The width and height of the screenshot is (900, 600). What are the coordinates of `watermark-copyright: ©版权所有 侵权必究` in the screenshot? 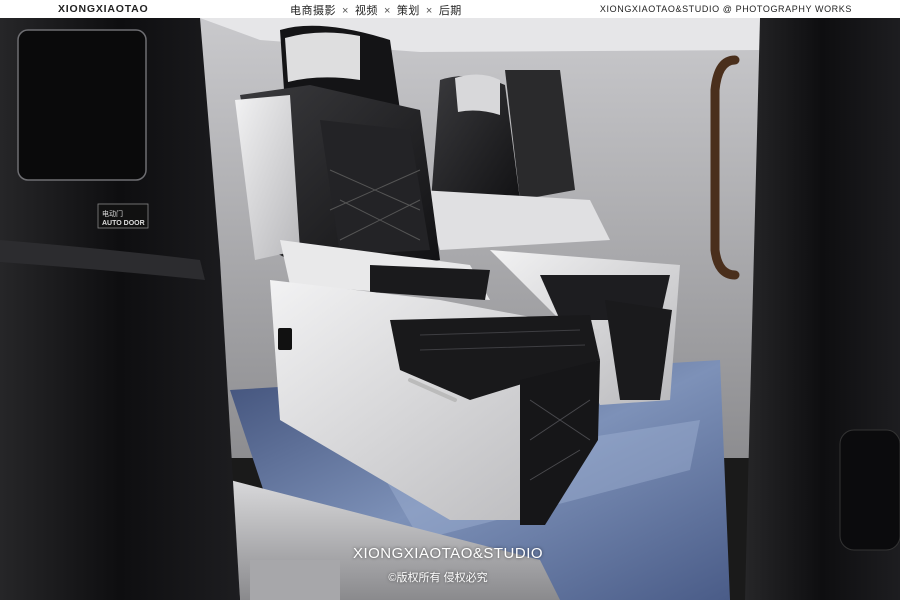 It's located at (438, 578).